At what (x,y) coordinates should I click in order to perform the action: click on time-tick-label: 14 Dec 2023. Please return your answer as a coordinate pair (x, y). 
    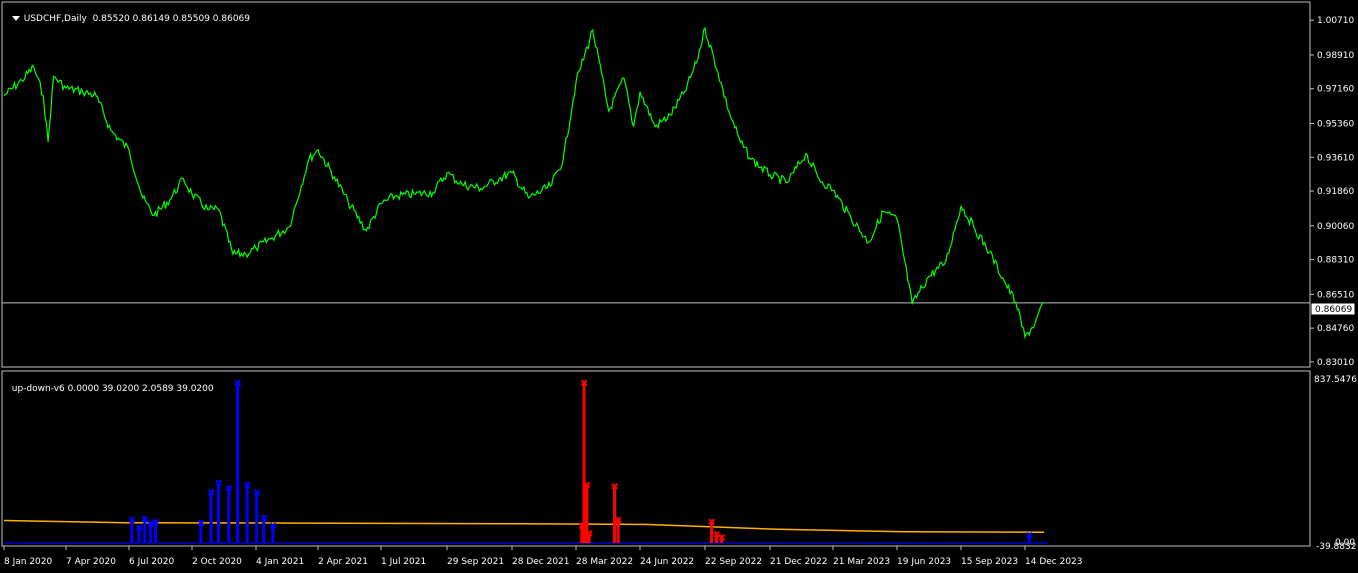
    Looking at the image, I should click on (1054, 562).